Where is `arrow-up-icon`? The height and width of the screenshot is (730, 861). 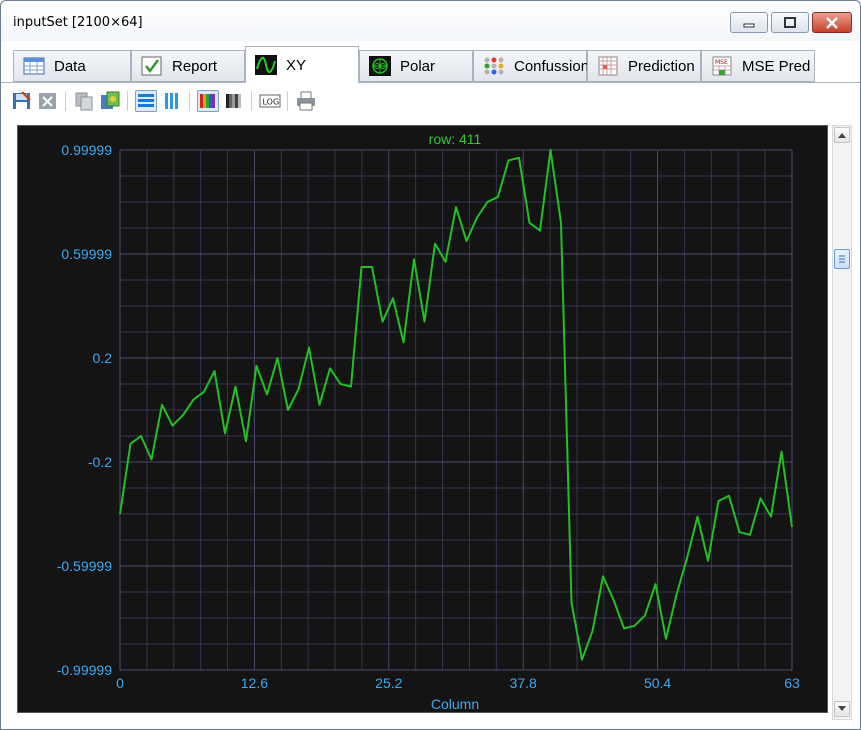 arrow-up-icon is located at coordinates (842, 135).